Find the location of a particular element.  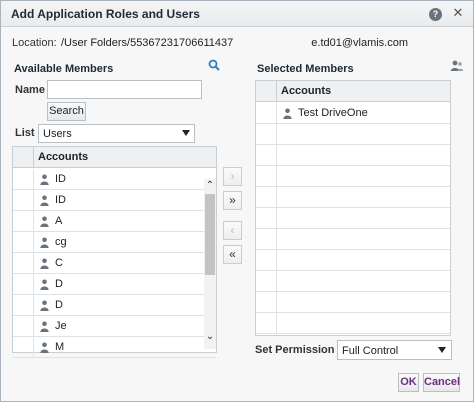

table-row: A is located at coordinates (114, 221).